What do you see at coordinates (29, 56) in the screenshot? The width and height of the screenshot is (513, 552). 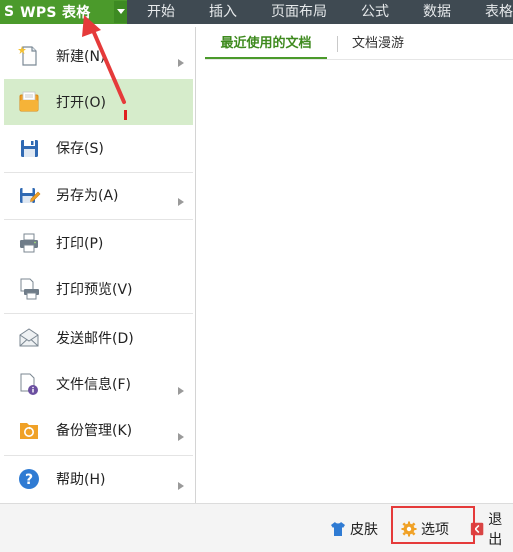 I see `new-file-icon` at bounding box center [29, 56].